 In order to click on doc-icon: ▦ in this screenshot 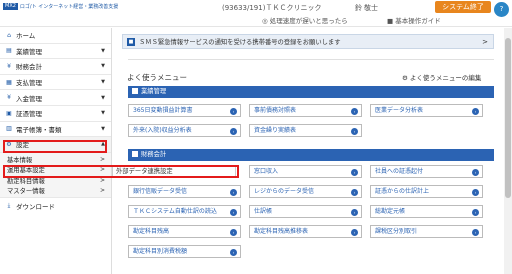, I will do `click(9, 82)`.